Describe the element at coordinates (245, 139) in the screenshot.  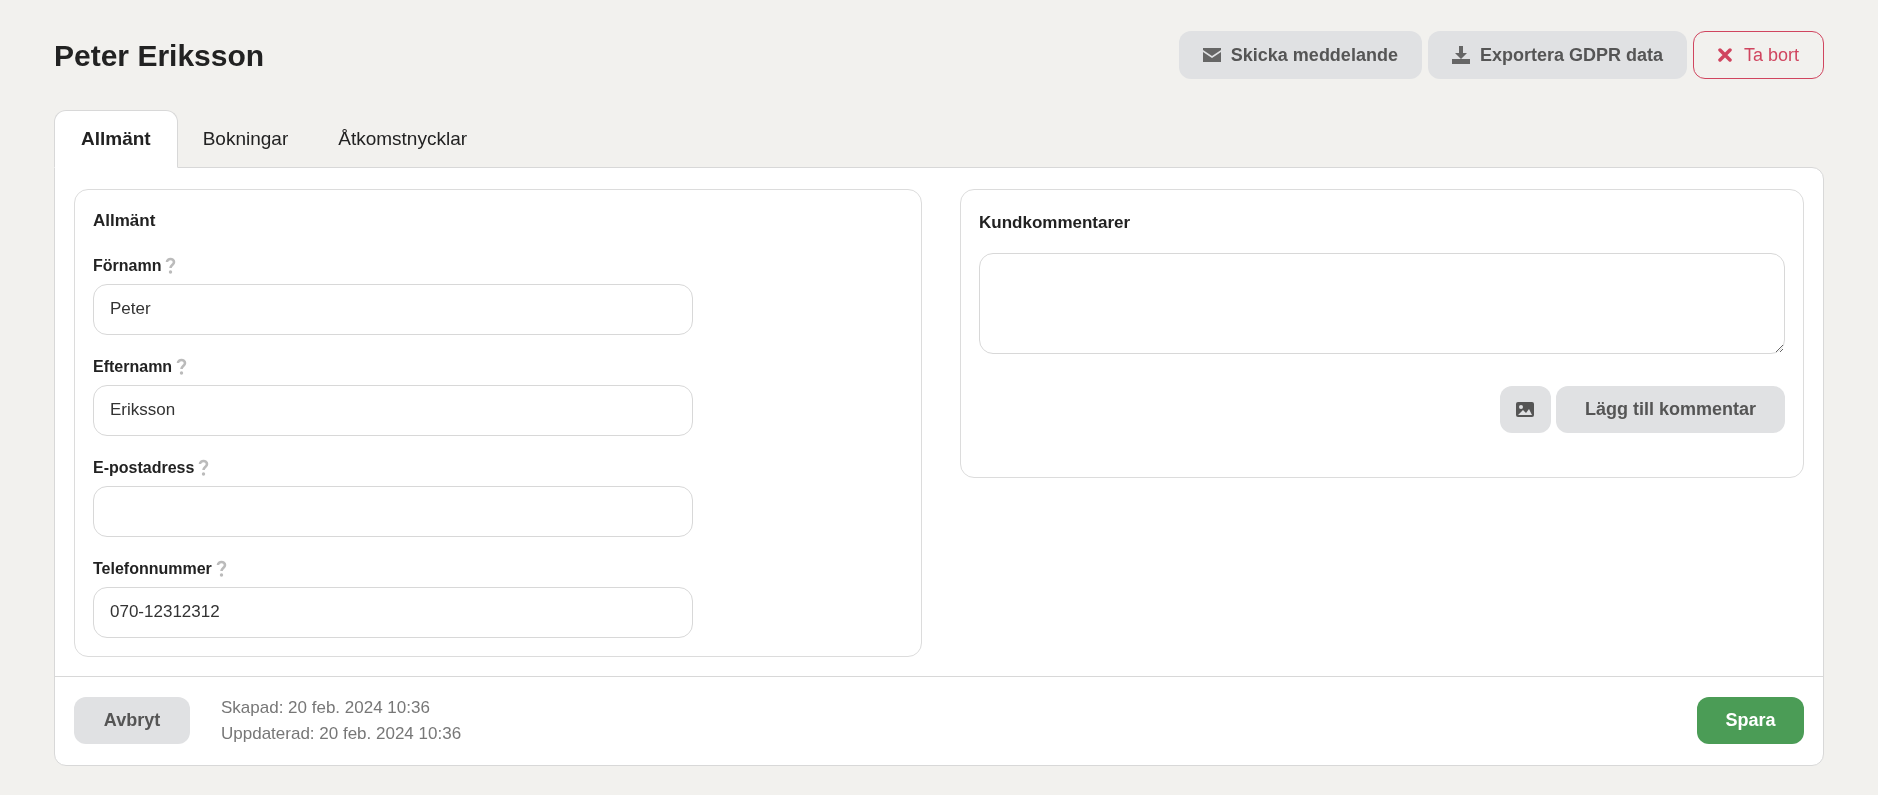
I see `tab: Bokningar` at that location.